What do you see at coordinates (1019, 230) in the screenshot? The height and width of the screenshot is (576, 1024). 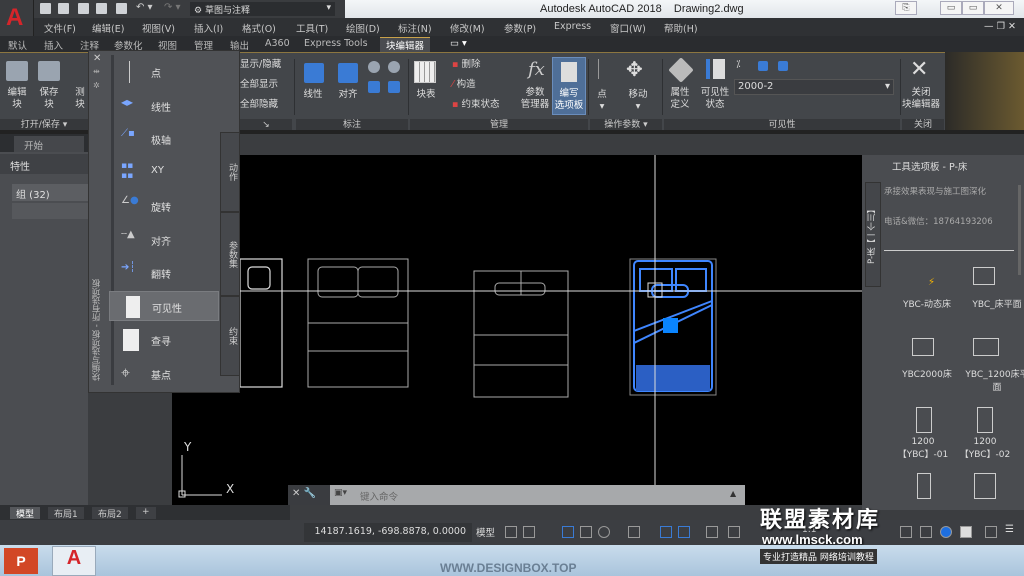 I see `tool-palette-scrollbar` at bounding box center [1019, 230].